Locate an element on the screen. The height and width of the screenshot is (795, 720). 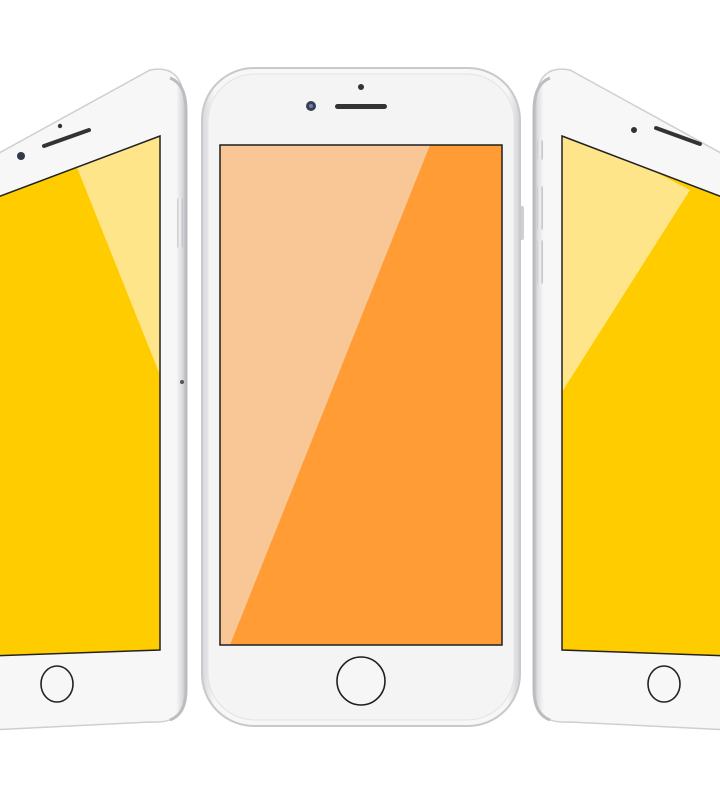
speaker-icon is located at coordinates (361, 106).